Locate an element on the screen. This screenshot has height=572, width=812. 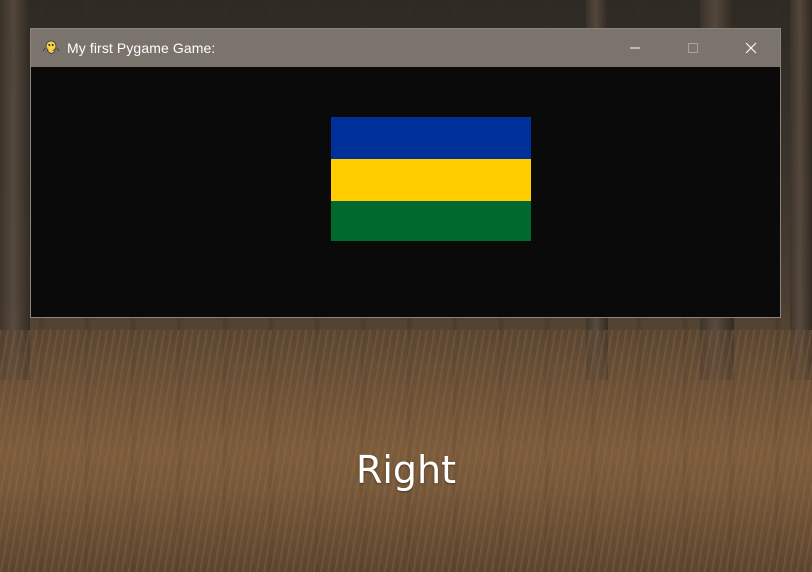
maximize-button is located at coordinates (693, 48).